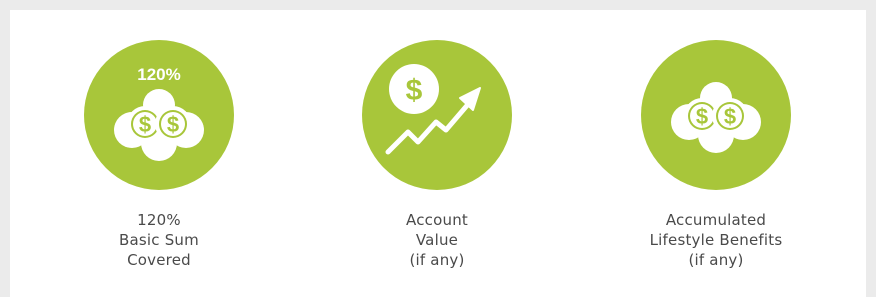 The height and width of the screenshot is (297, 876). Describe the element at coordinates (159, 260) in the screenshot. I see `caption-line: Covered` at that location.